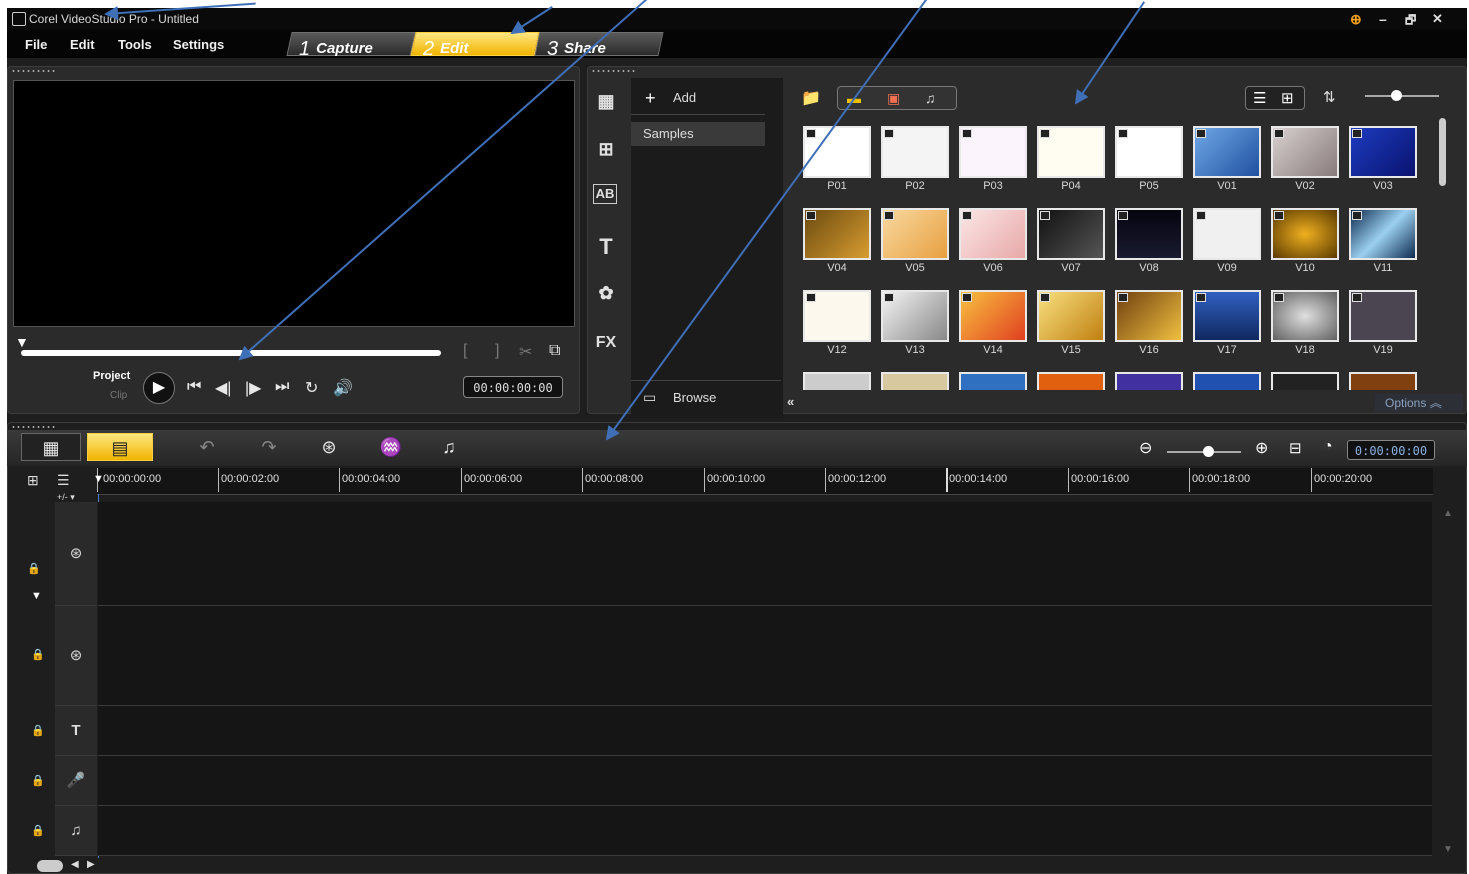 This screenshot has width=1469, height=874. Describe the element at coordinates (50, 866) in the screenshot. I see `ripple-editing-button` at that location.